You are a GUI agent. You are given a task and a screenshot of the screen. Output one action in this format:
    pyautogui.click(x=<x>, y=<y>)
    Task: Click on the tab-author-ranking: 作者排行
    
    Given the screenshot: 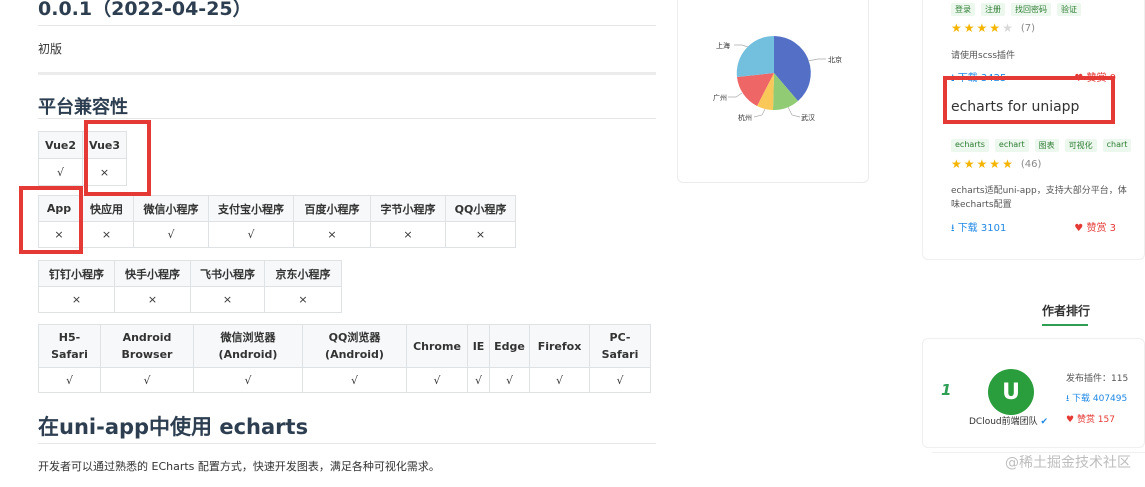 What is the action you would take?
    pyautogui.click(x=1066, y=310)
    